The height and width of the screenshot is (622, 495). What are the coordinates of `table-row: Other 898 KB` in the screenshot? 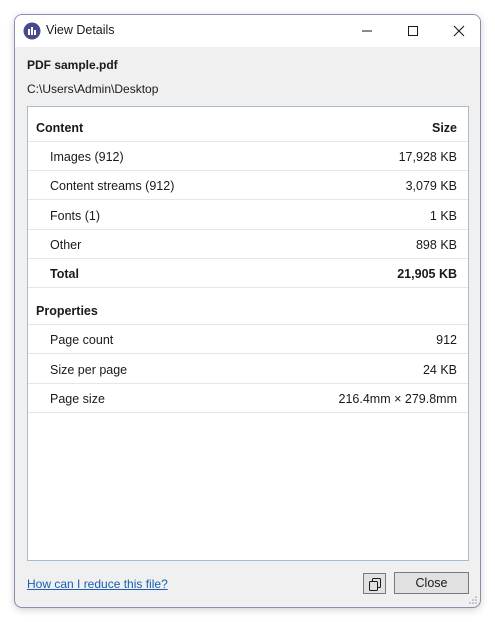 It's located at (248, 244).